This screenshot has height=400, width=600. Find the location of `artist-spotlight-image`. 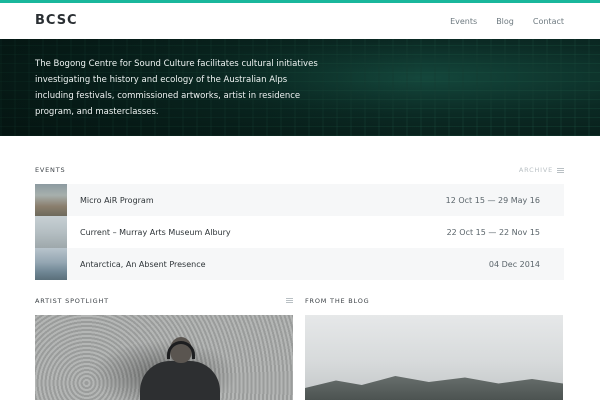

artist-spotlight-image is located at coordinates (164, 357).